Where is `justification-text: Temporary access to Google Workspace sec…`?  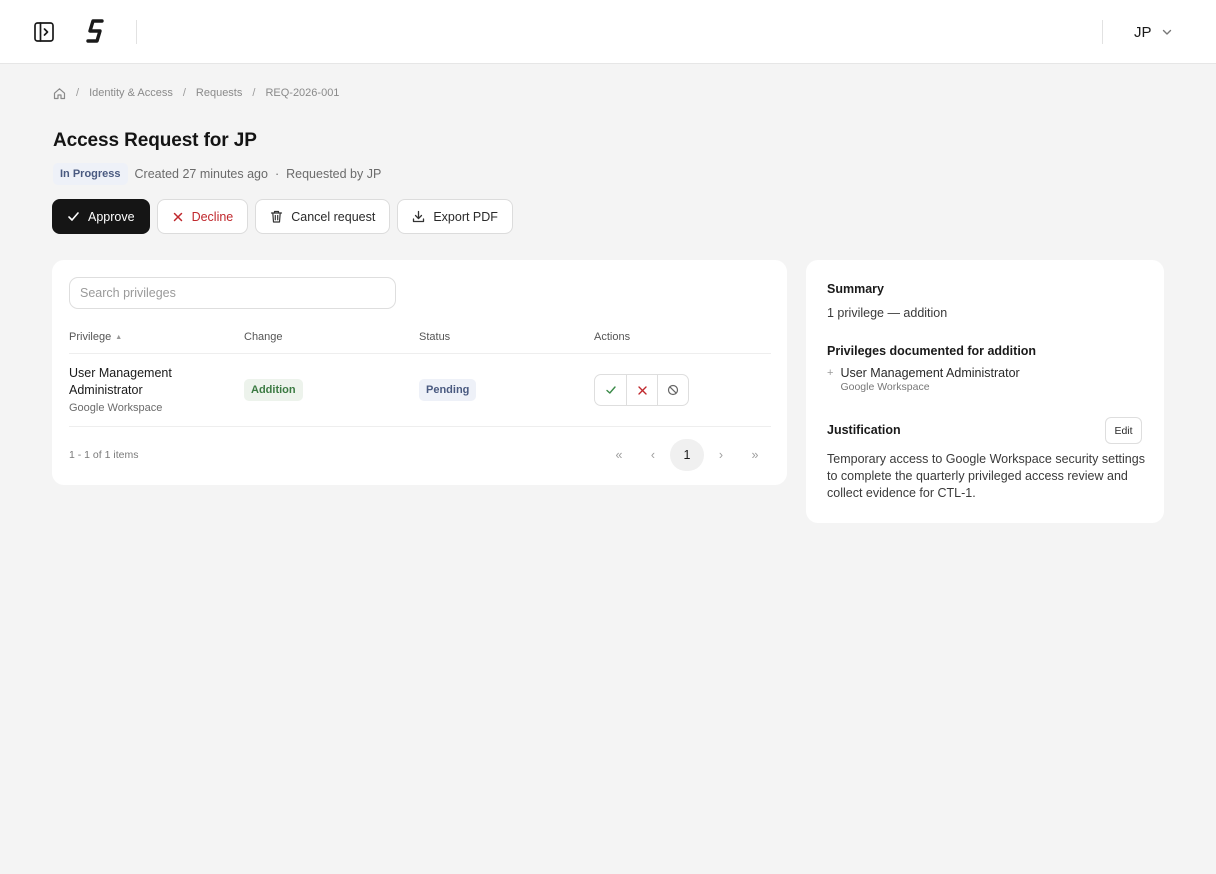
justification-text: Temporary access to Google Workspace sec… is located at coordinates (986, 476).